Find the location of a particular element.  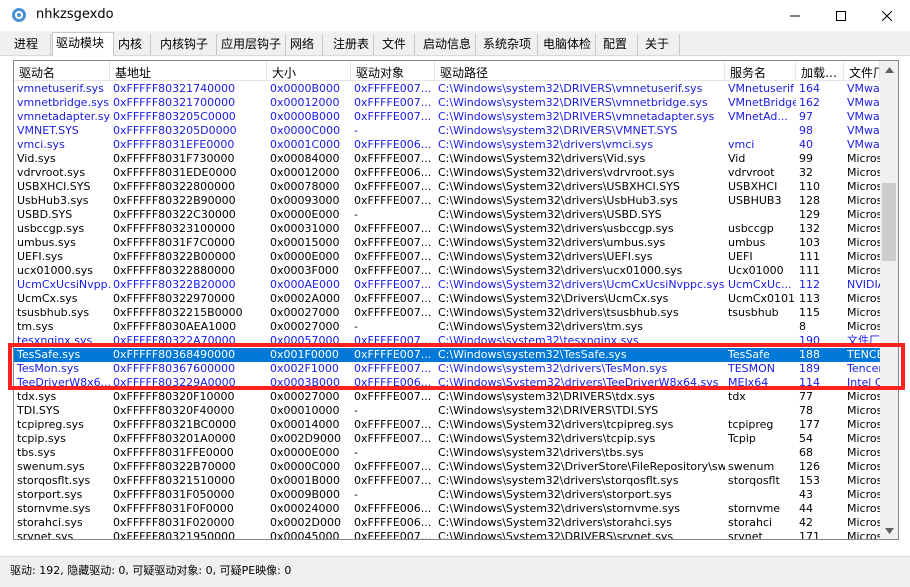

cell-name: umbus.sys is located at coordinates (46, 242).